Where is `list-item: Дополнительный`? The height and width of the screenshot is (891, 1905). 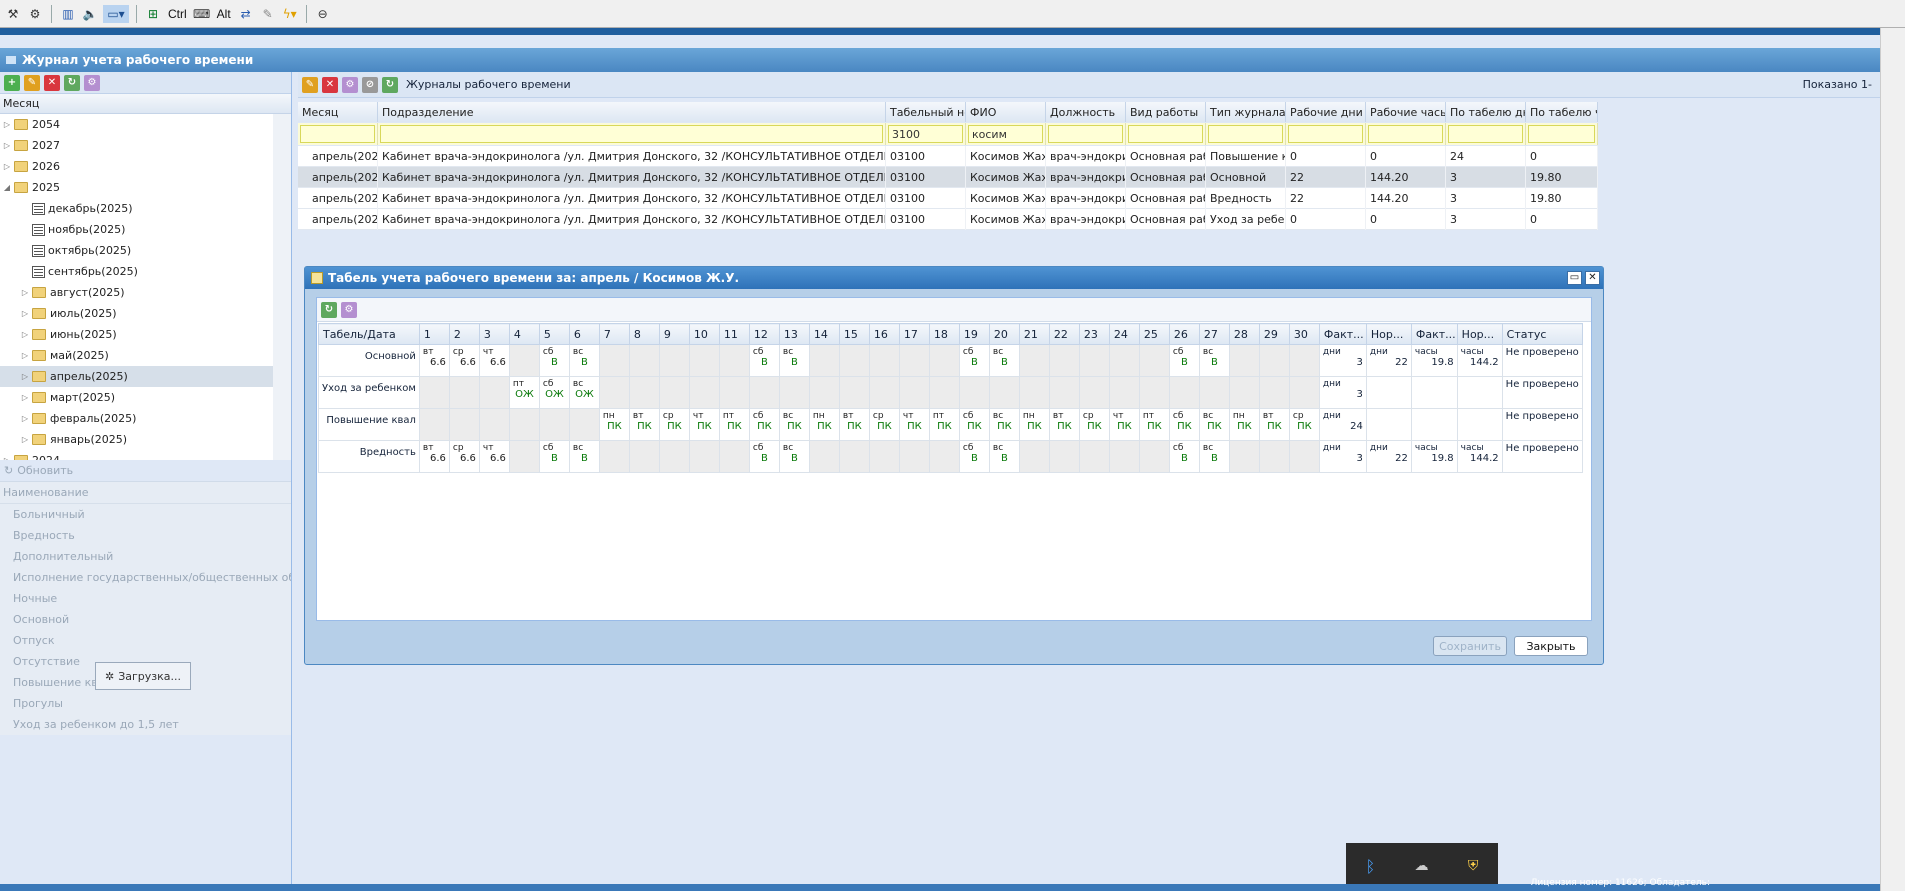 list-item: Дополнительный is located at coordinates (145, 556).